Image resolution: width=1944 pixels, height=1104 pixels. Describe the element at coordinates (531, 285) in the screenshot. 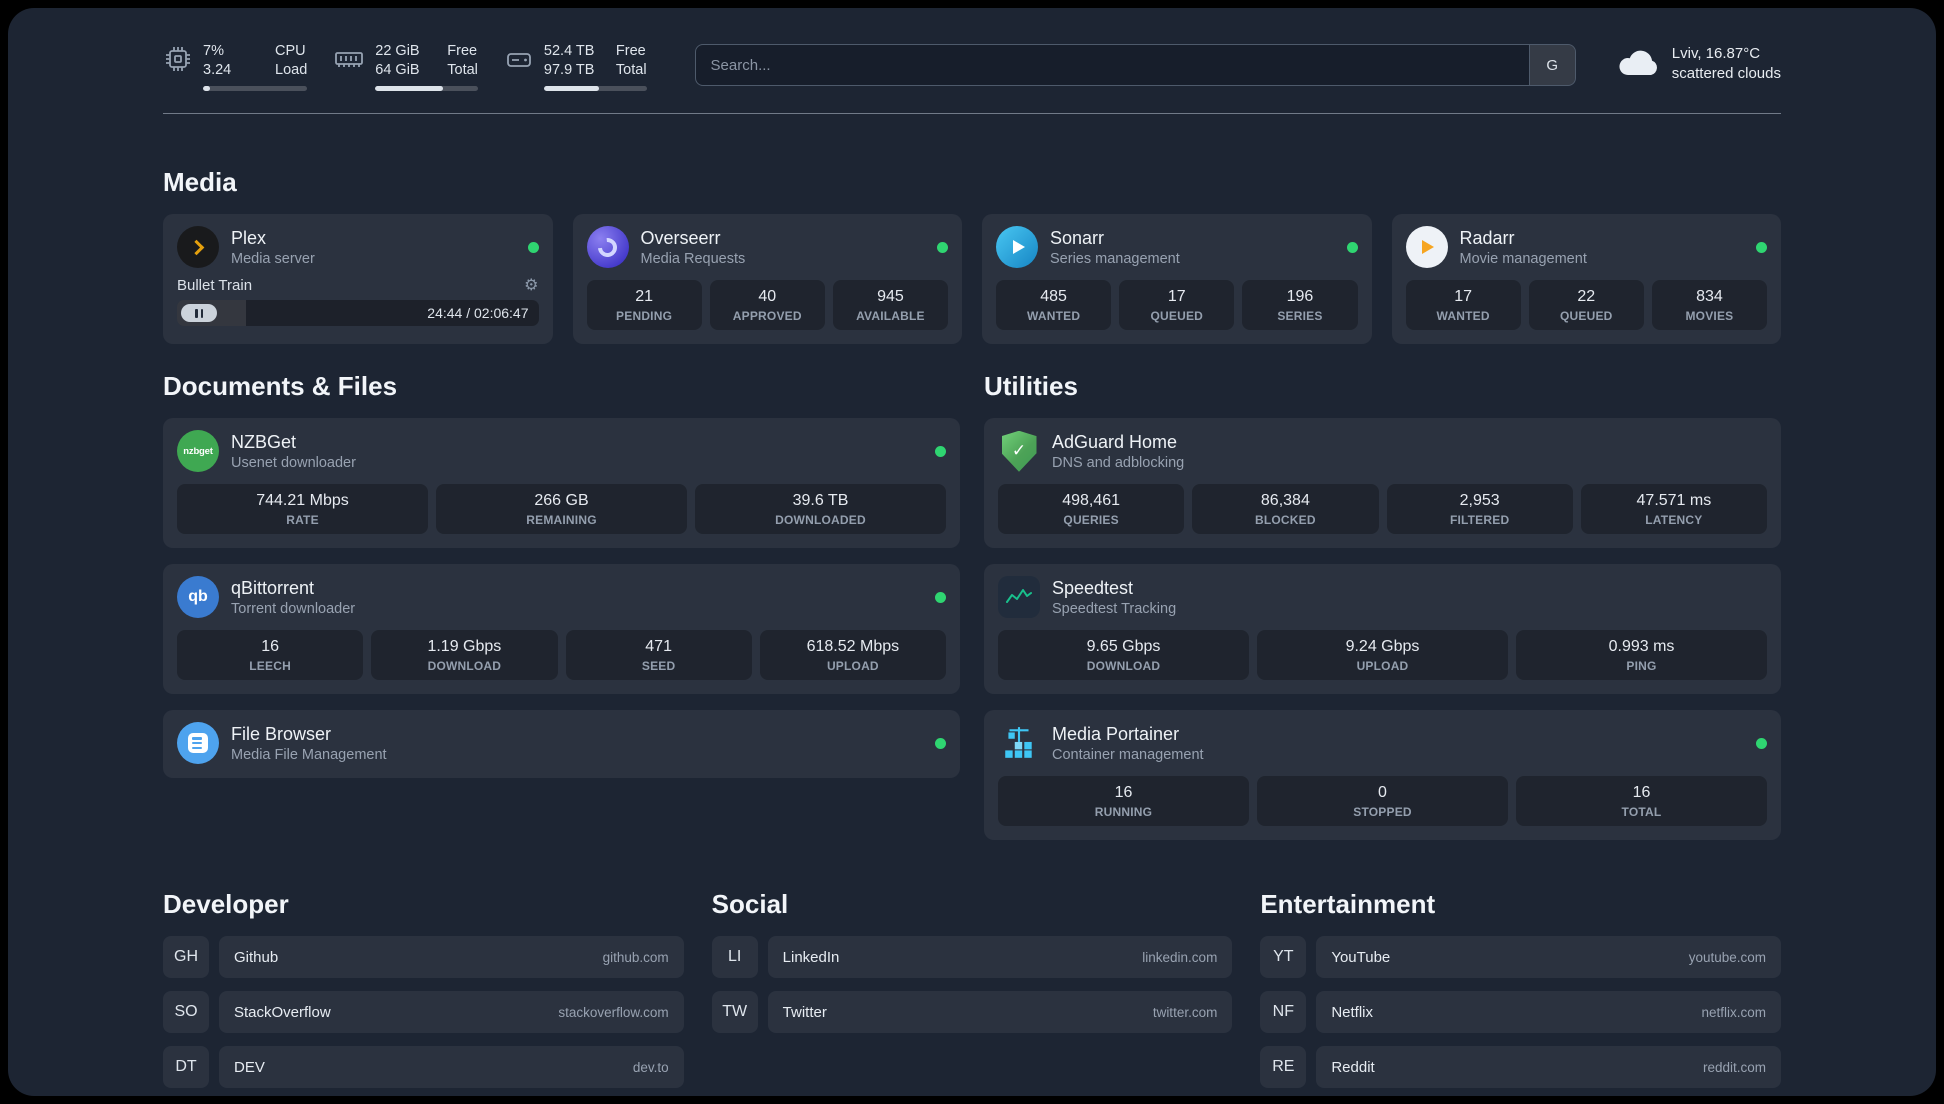

I see `gear-icon: ⚙` at that location.